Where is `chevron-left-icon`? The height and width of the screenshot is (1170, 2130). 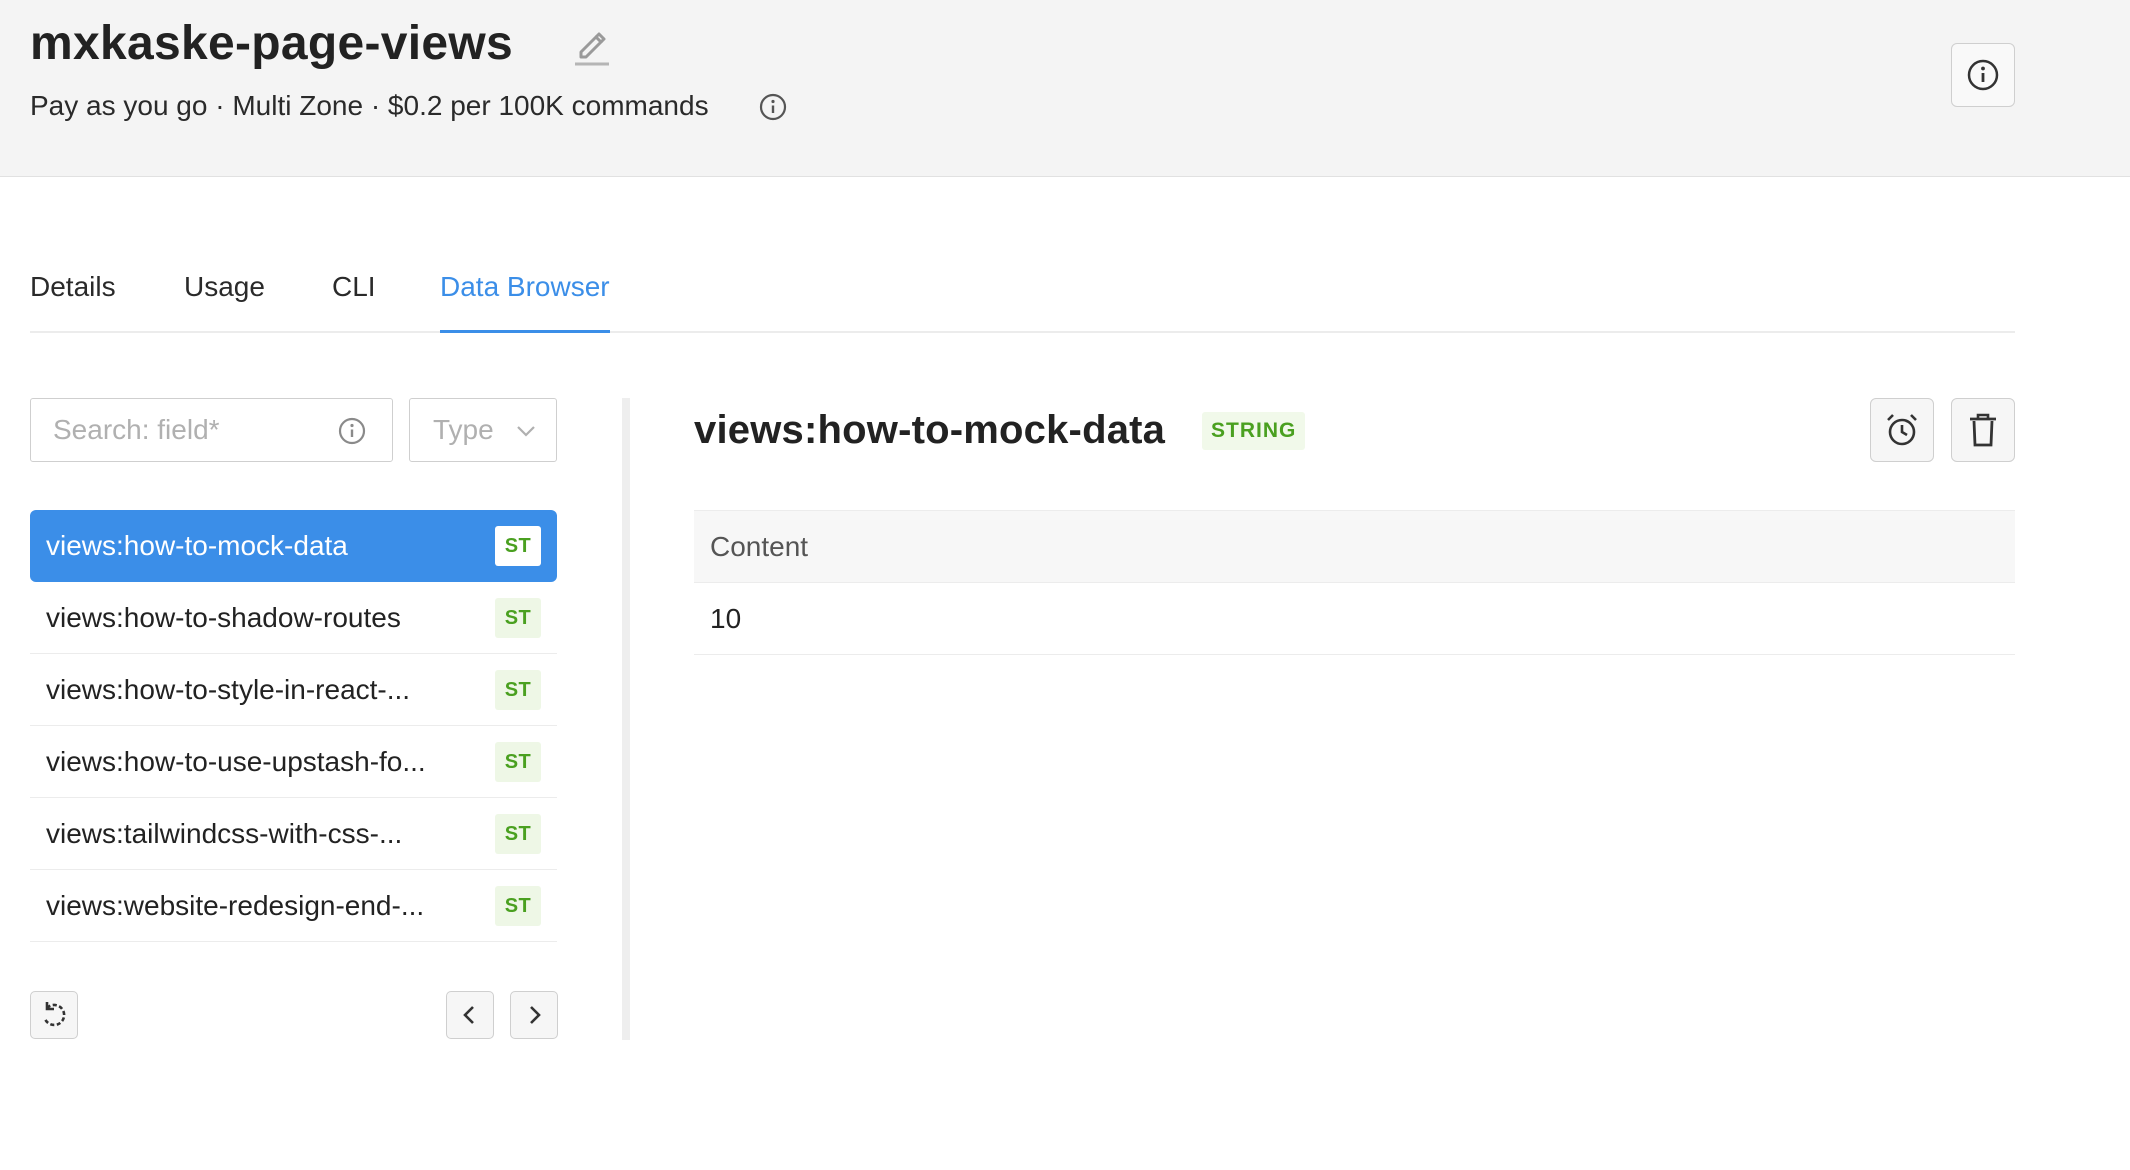
chevron-left-icon is located at coordinates (468, 1015).